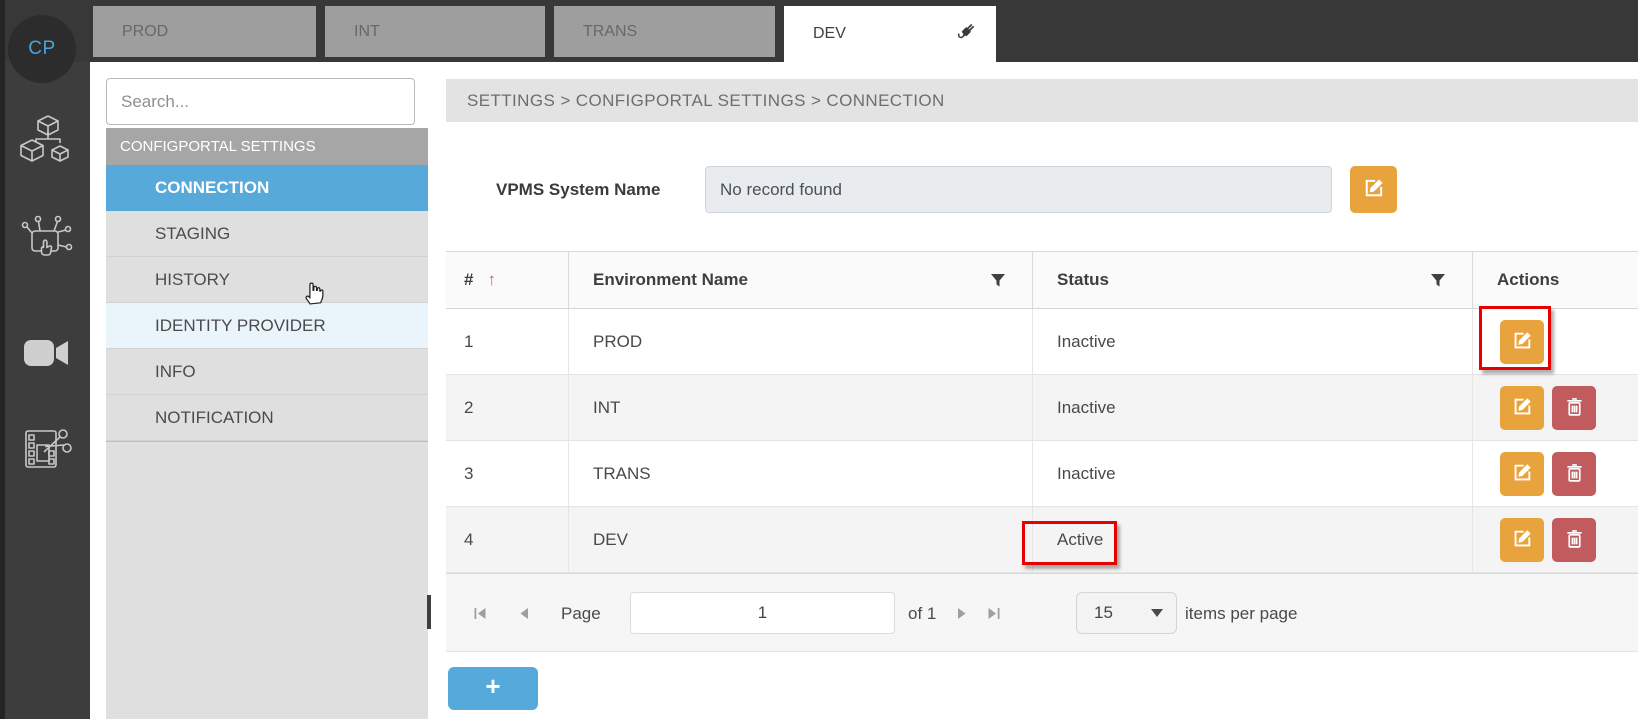  What do you see at coordinates (435, 31) in the screenshot?
I see `tab-int: INT` at bounding box center [435, 31].